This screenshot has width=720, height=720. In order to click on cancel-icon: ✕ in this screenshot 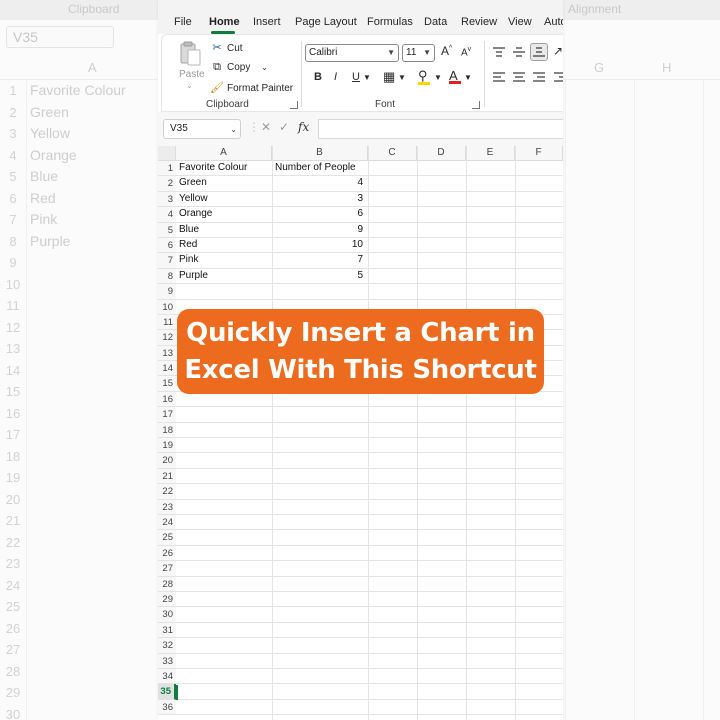, I will do `click(266, 127)`.